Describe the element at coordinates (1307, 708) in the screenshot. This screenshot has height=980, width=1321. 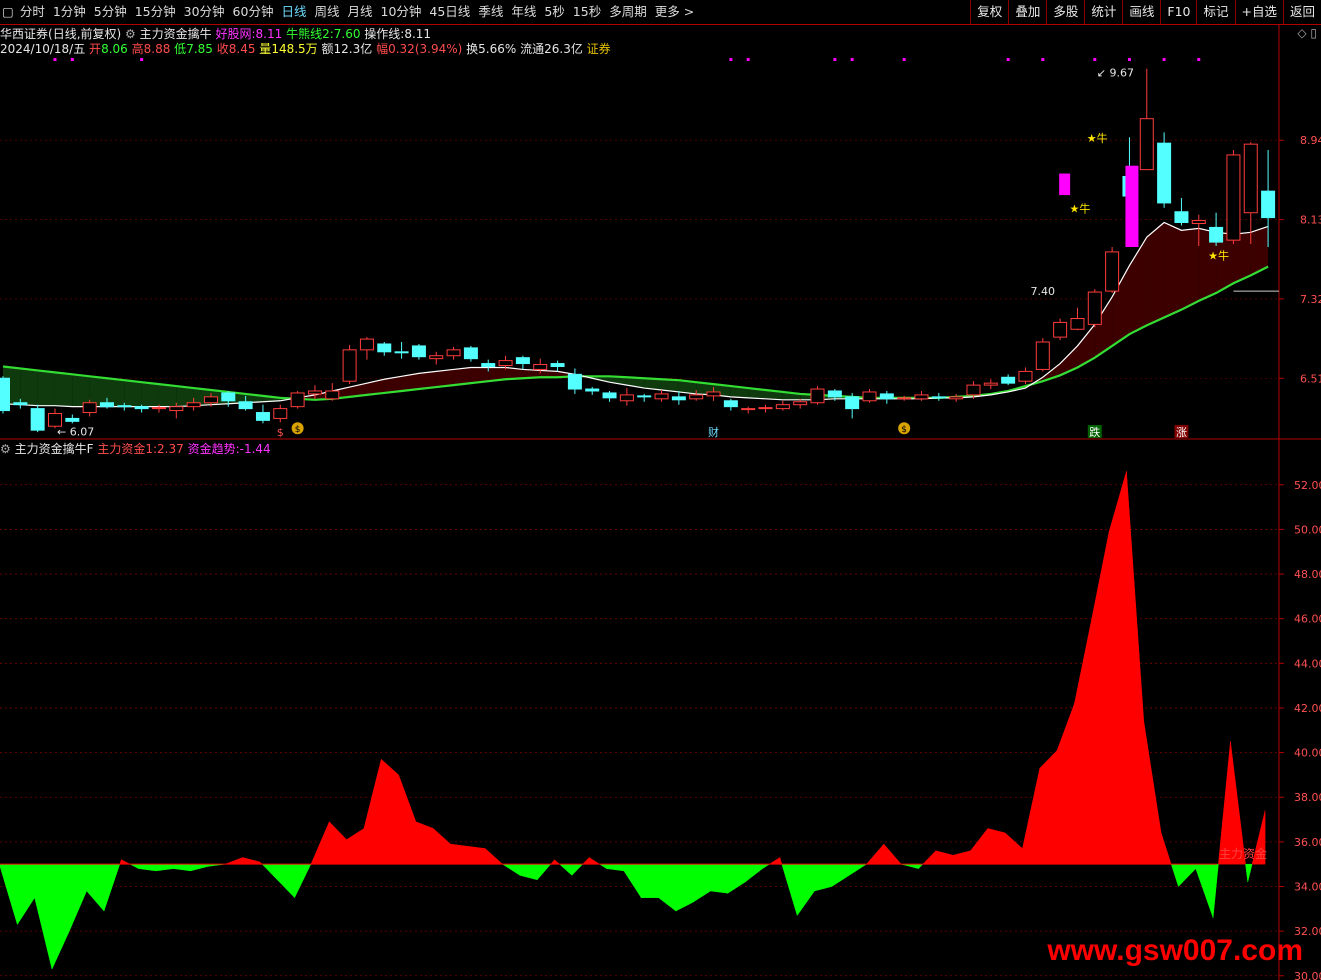
I see `sub-tick-label: 42.00` at that location.